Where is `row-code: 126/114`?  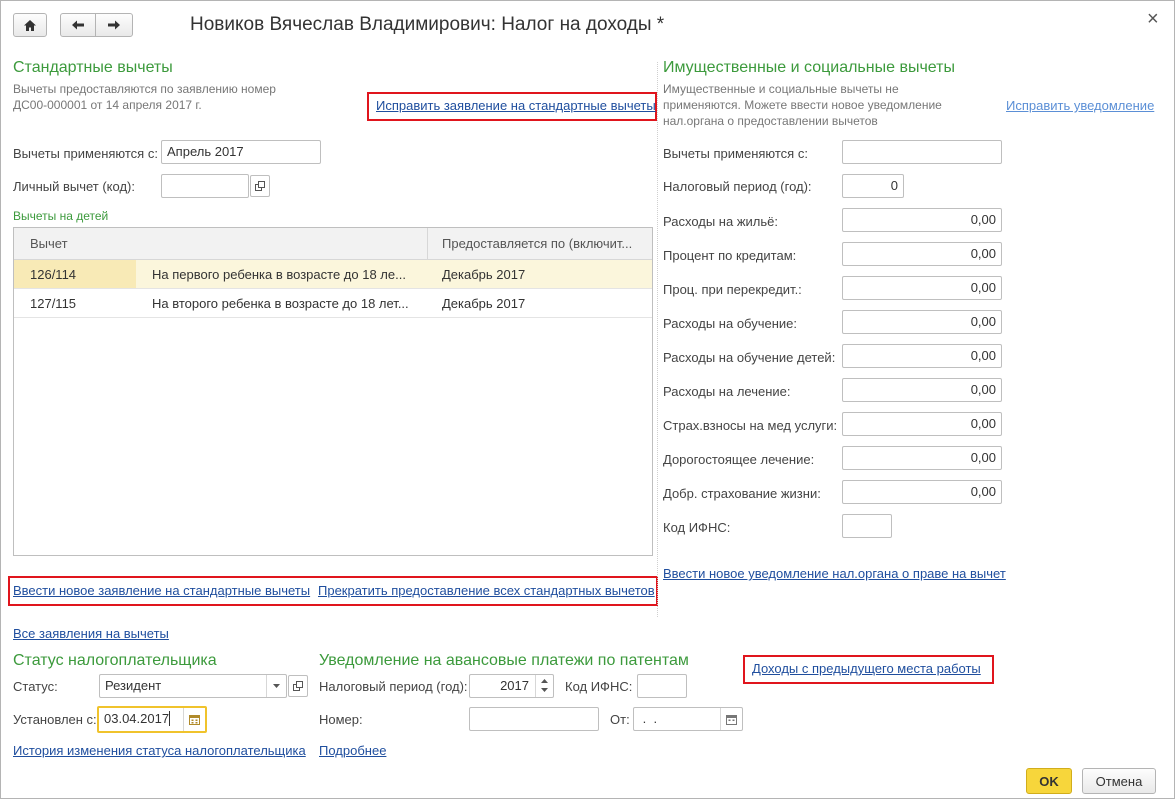 row-code: 126/114 is located at coordinates (53, 274).